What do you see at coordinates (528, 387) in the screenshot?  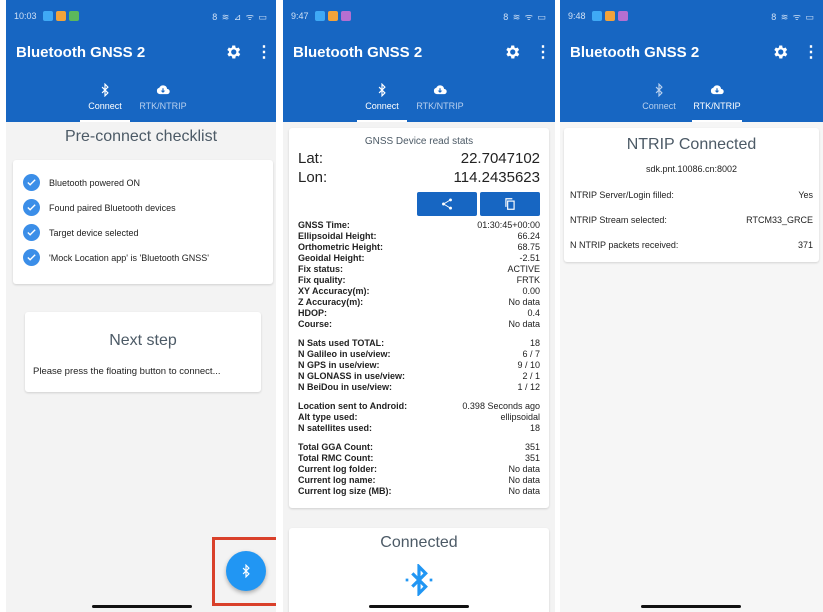 I see `stat-value: 1 / 12` at bounding box center [528, 387].